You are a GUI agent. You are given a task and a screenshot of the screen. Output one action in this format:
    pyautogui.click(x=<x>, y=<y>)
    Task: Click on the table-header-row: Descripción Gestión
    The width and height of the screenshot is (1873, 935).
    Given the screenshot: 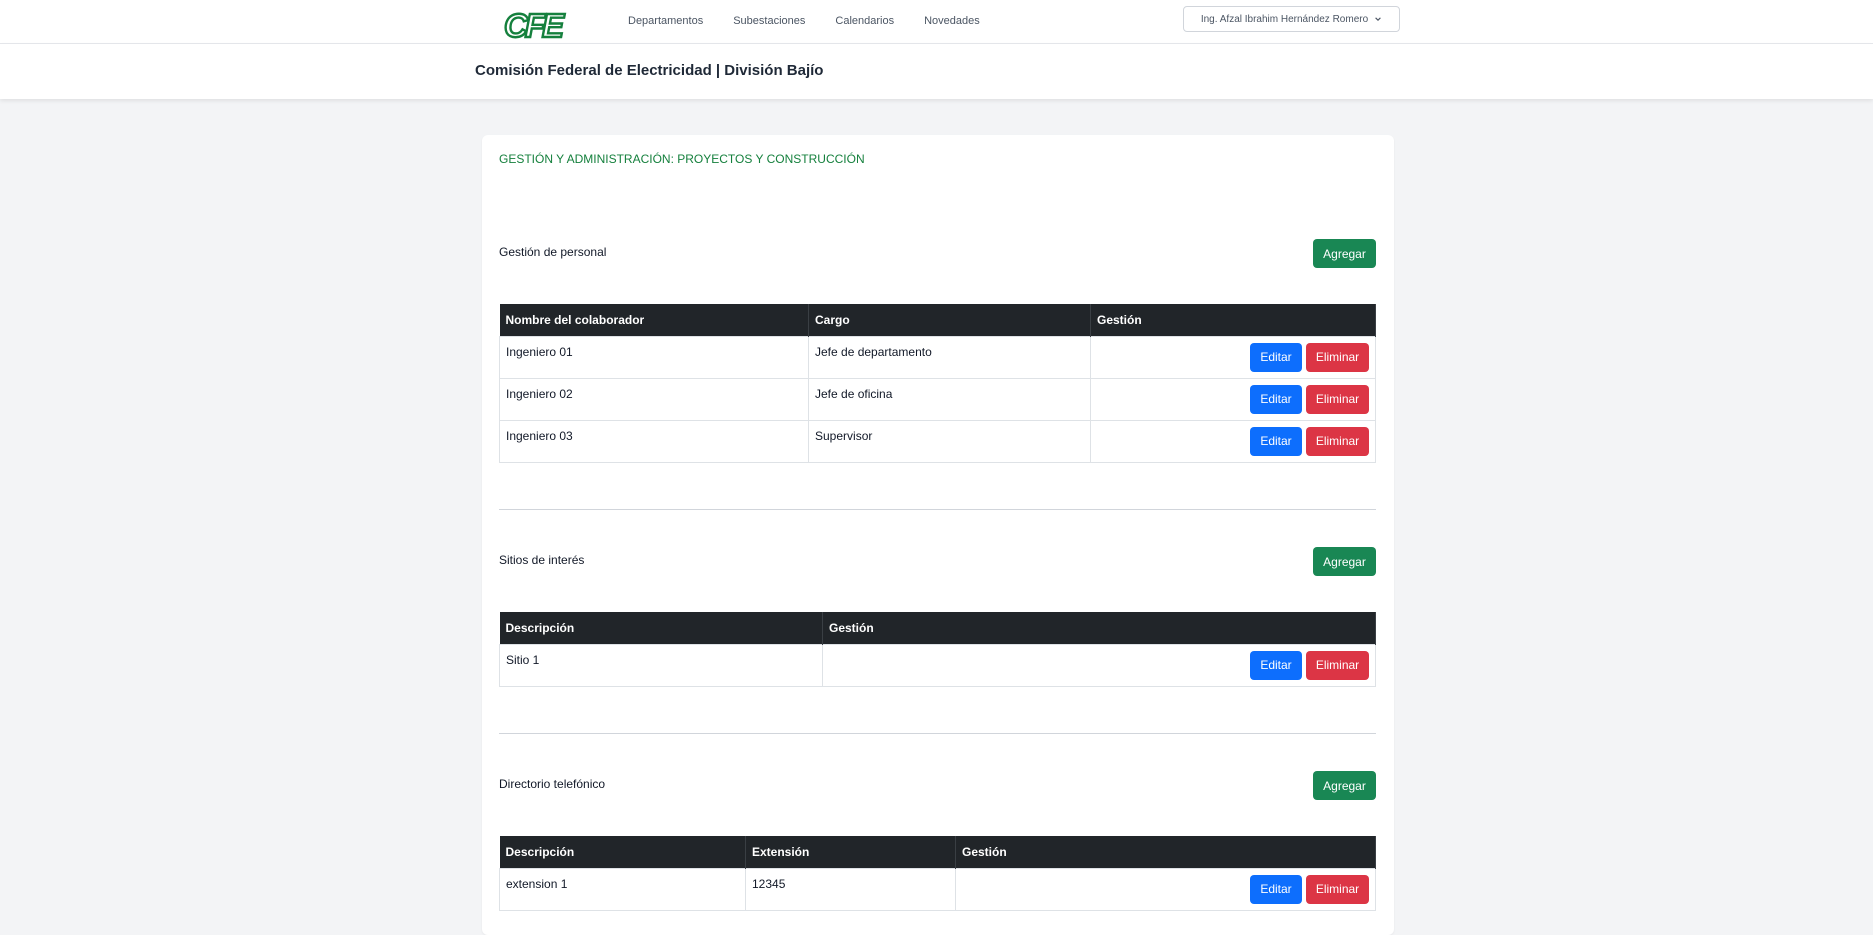 What is the action you would take?
    pyautogui.click(x=937, y=628)
    